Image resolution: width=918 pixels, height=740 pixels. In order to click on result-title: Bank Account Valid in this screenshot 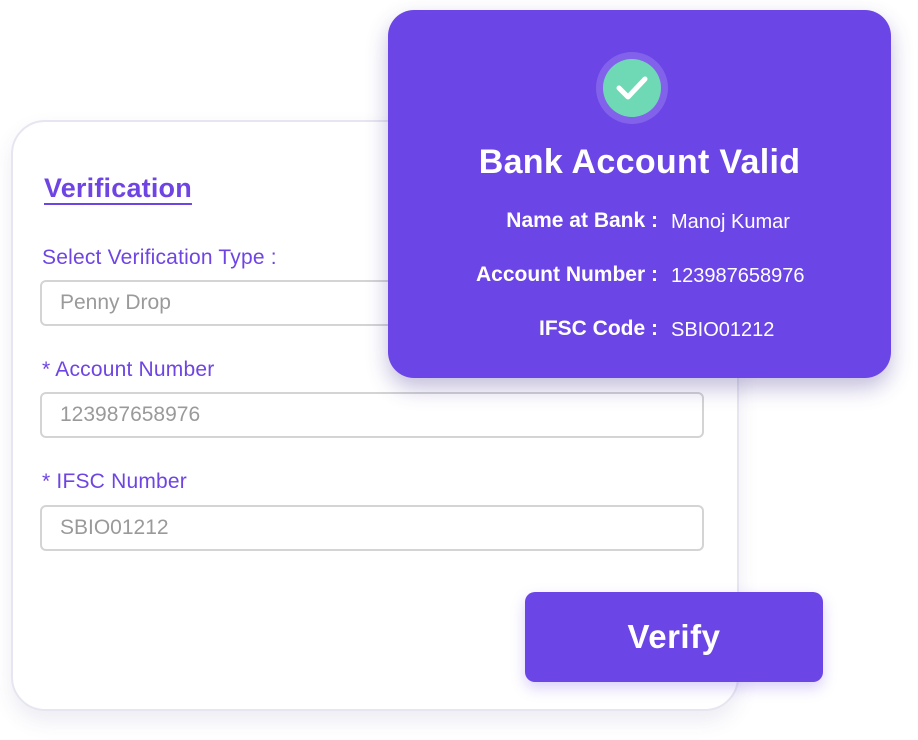, I will do `click(639, 162)`.